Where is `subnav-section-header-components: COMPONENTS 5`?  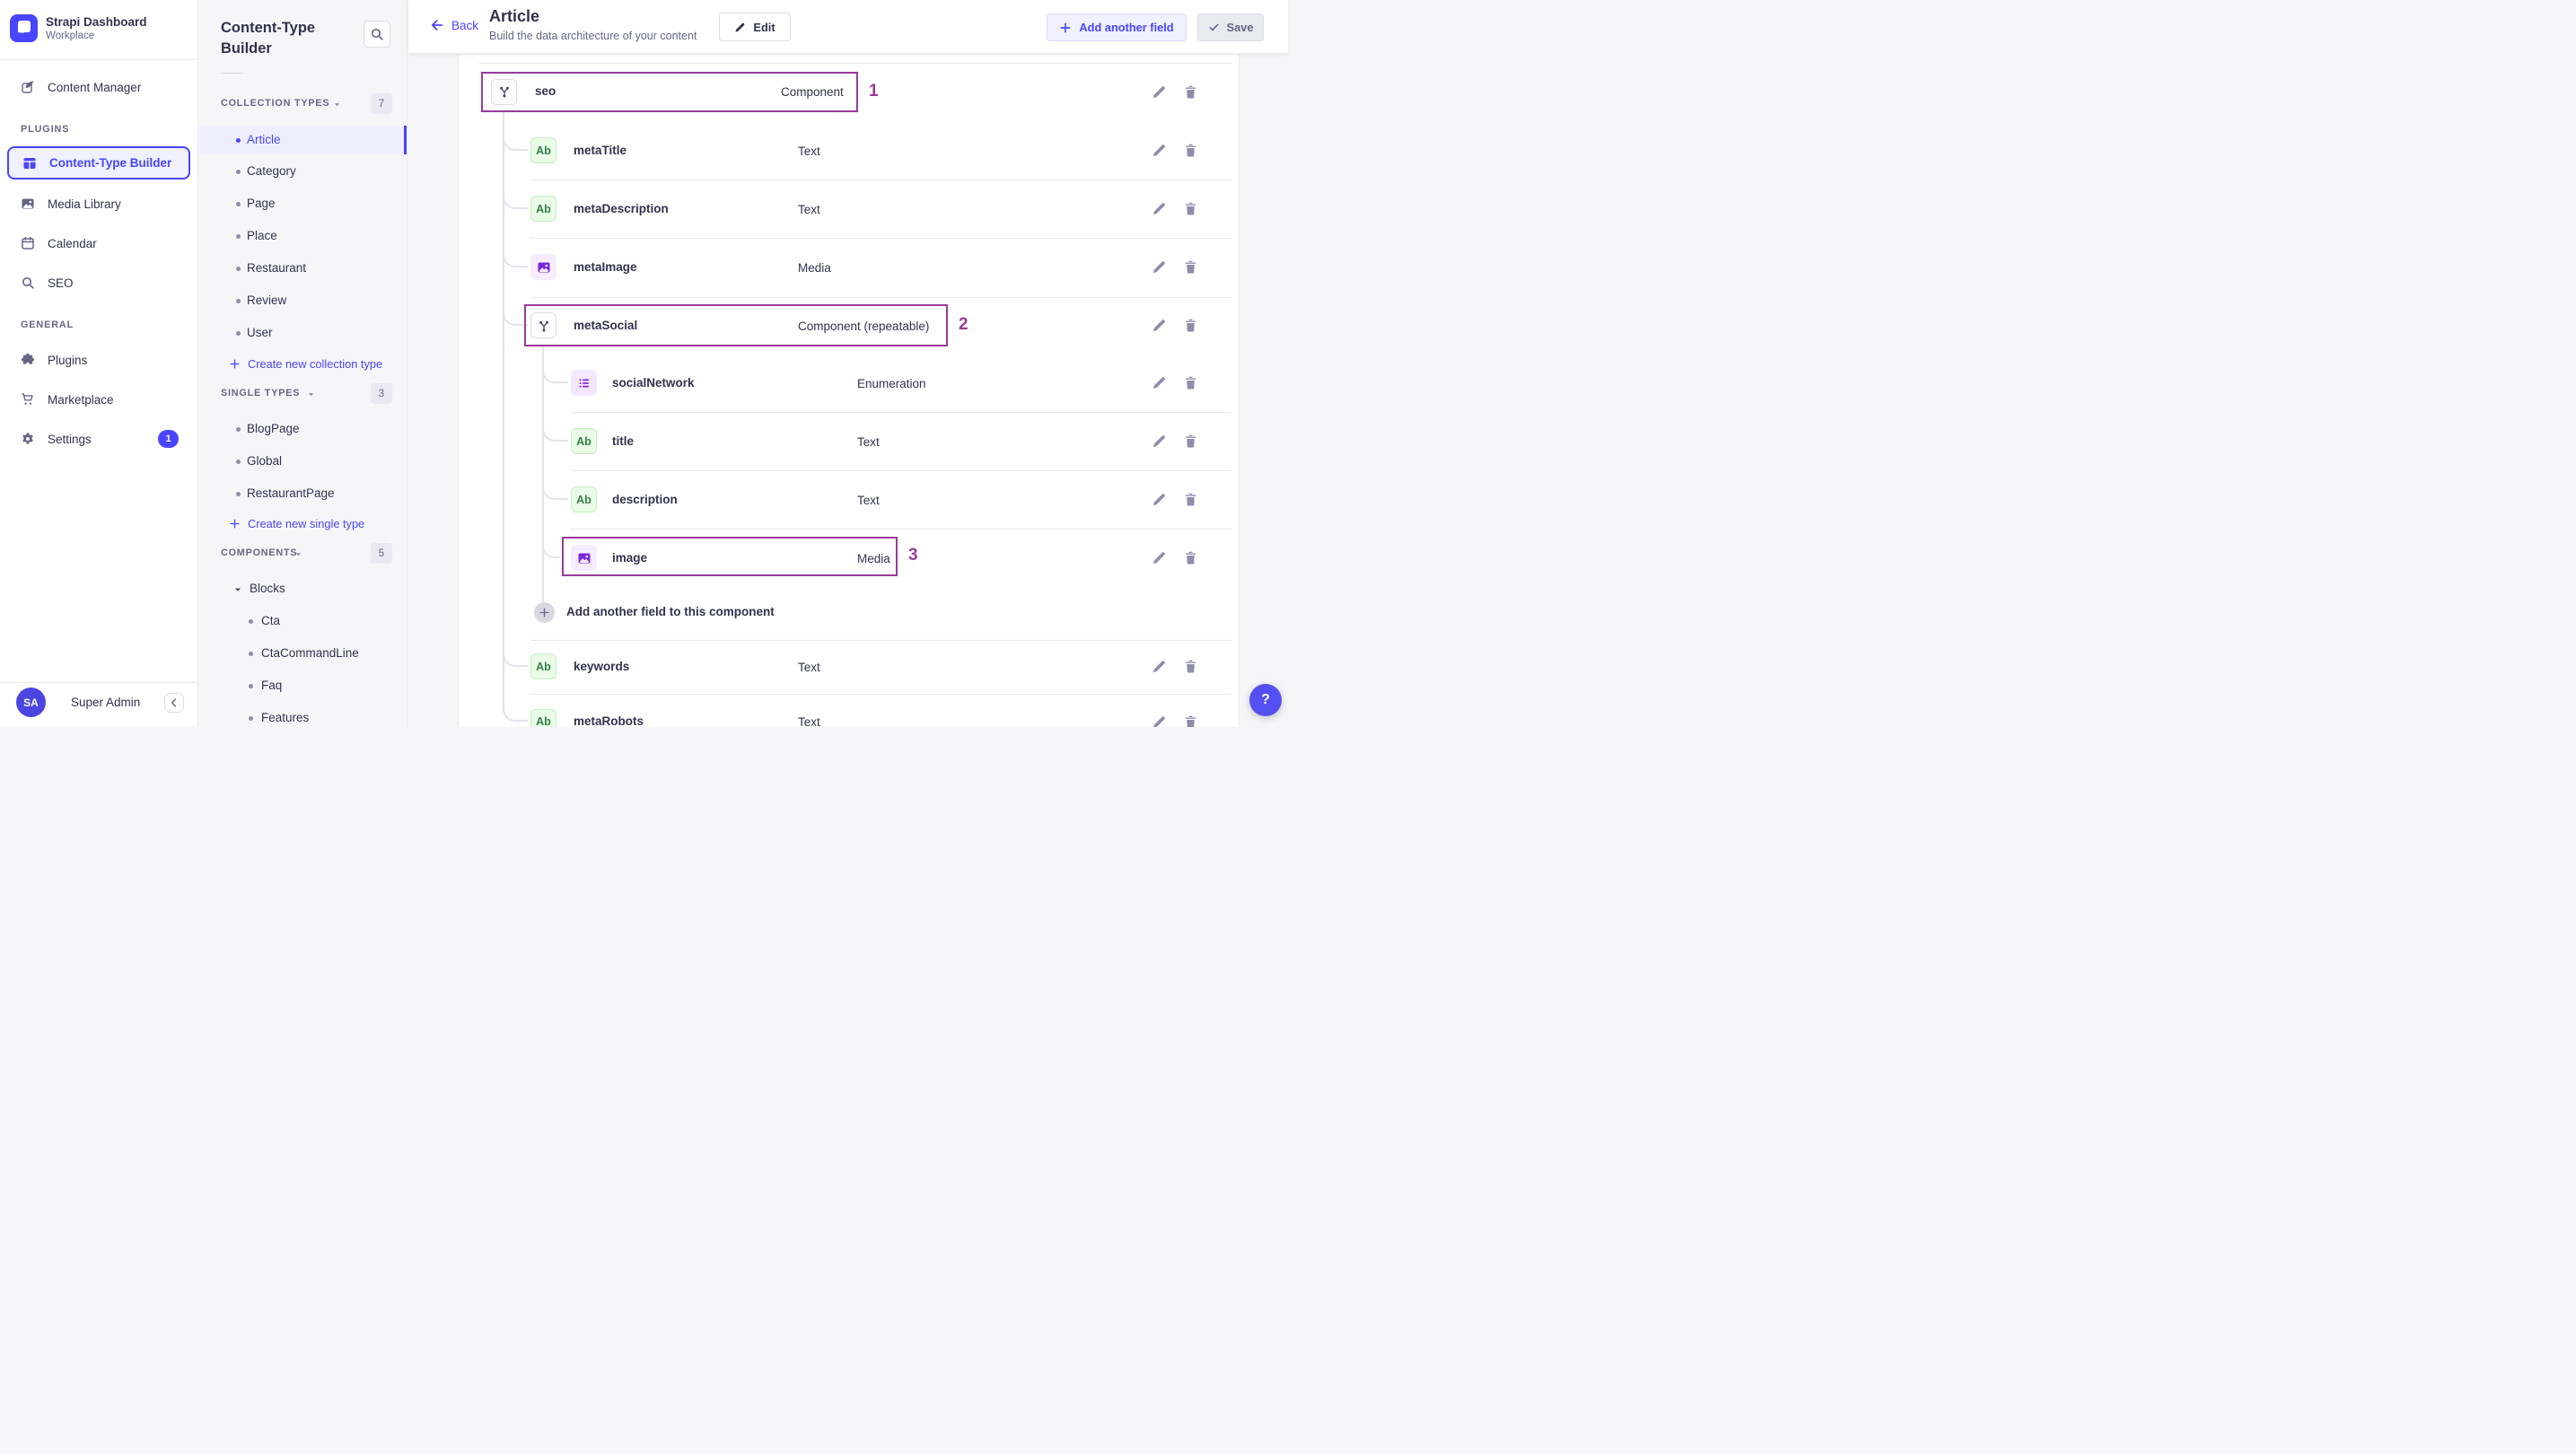 subnav-section-header-components: COMPONENTS 5 is located at coordinates (303, 554).